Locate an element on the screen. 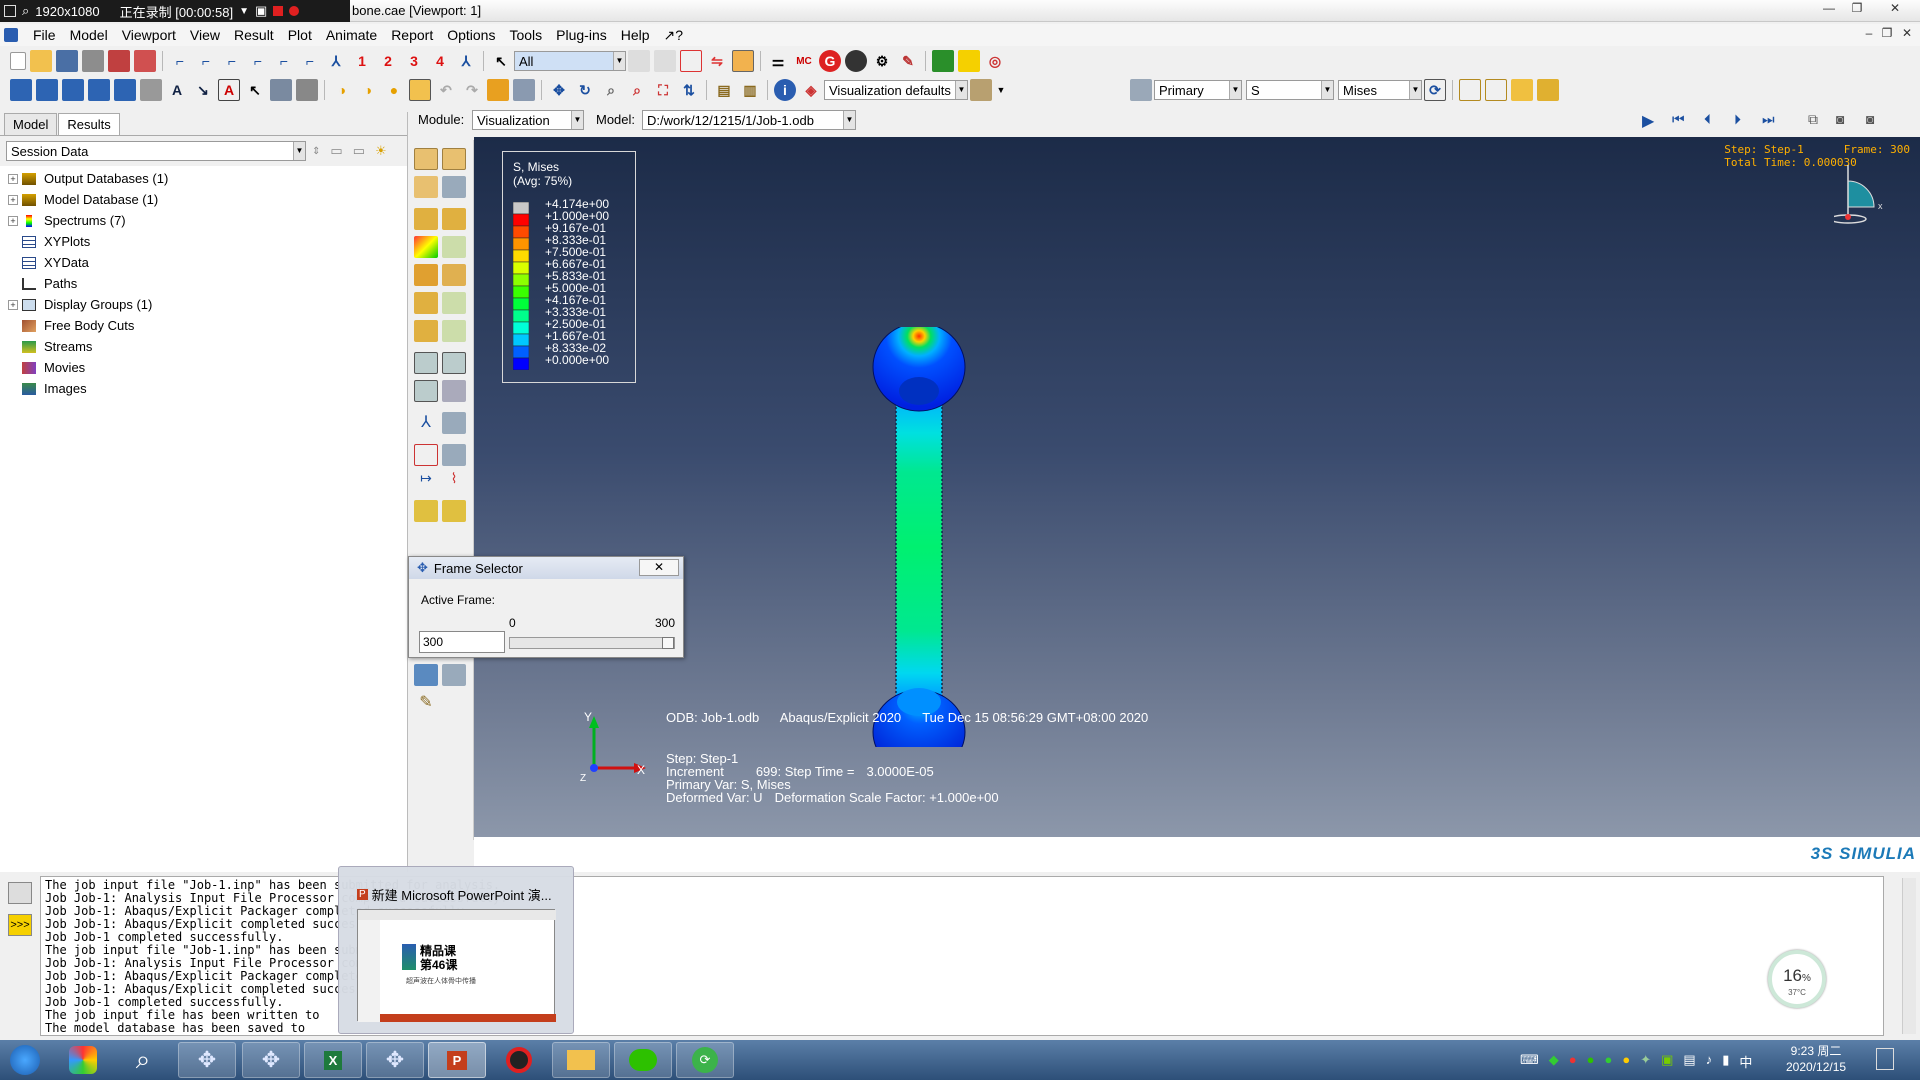 The height and width of the screenshot is (1080, 1920). recorder-icon is located at coordinates (519, 1060).